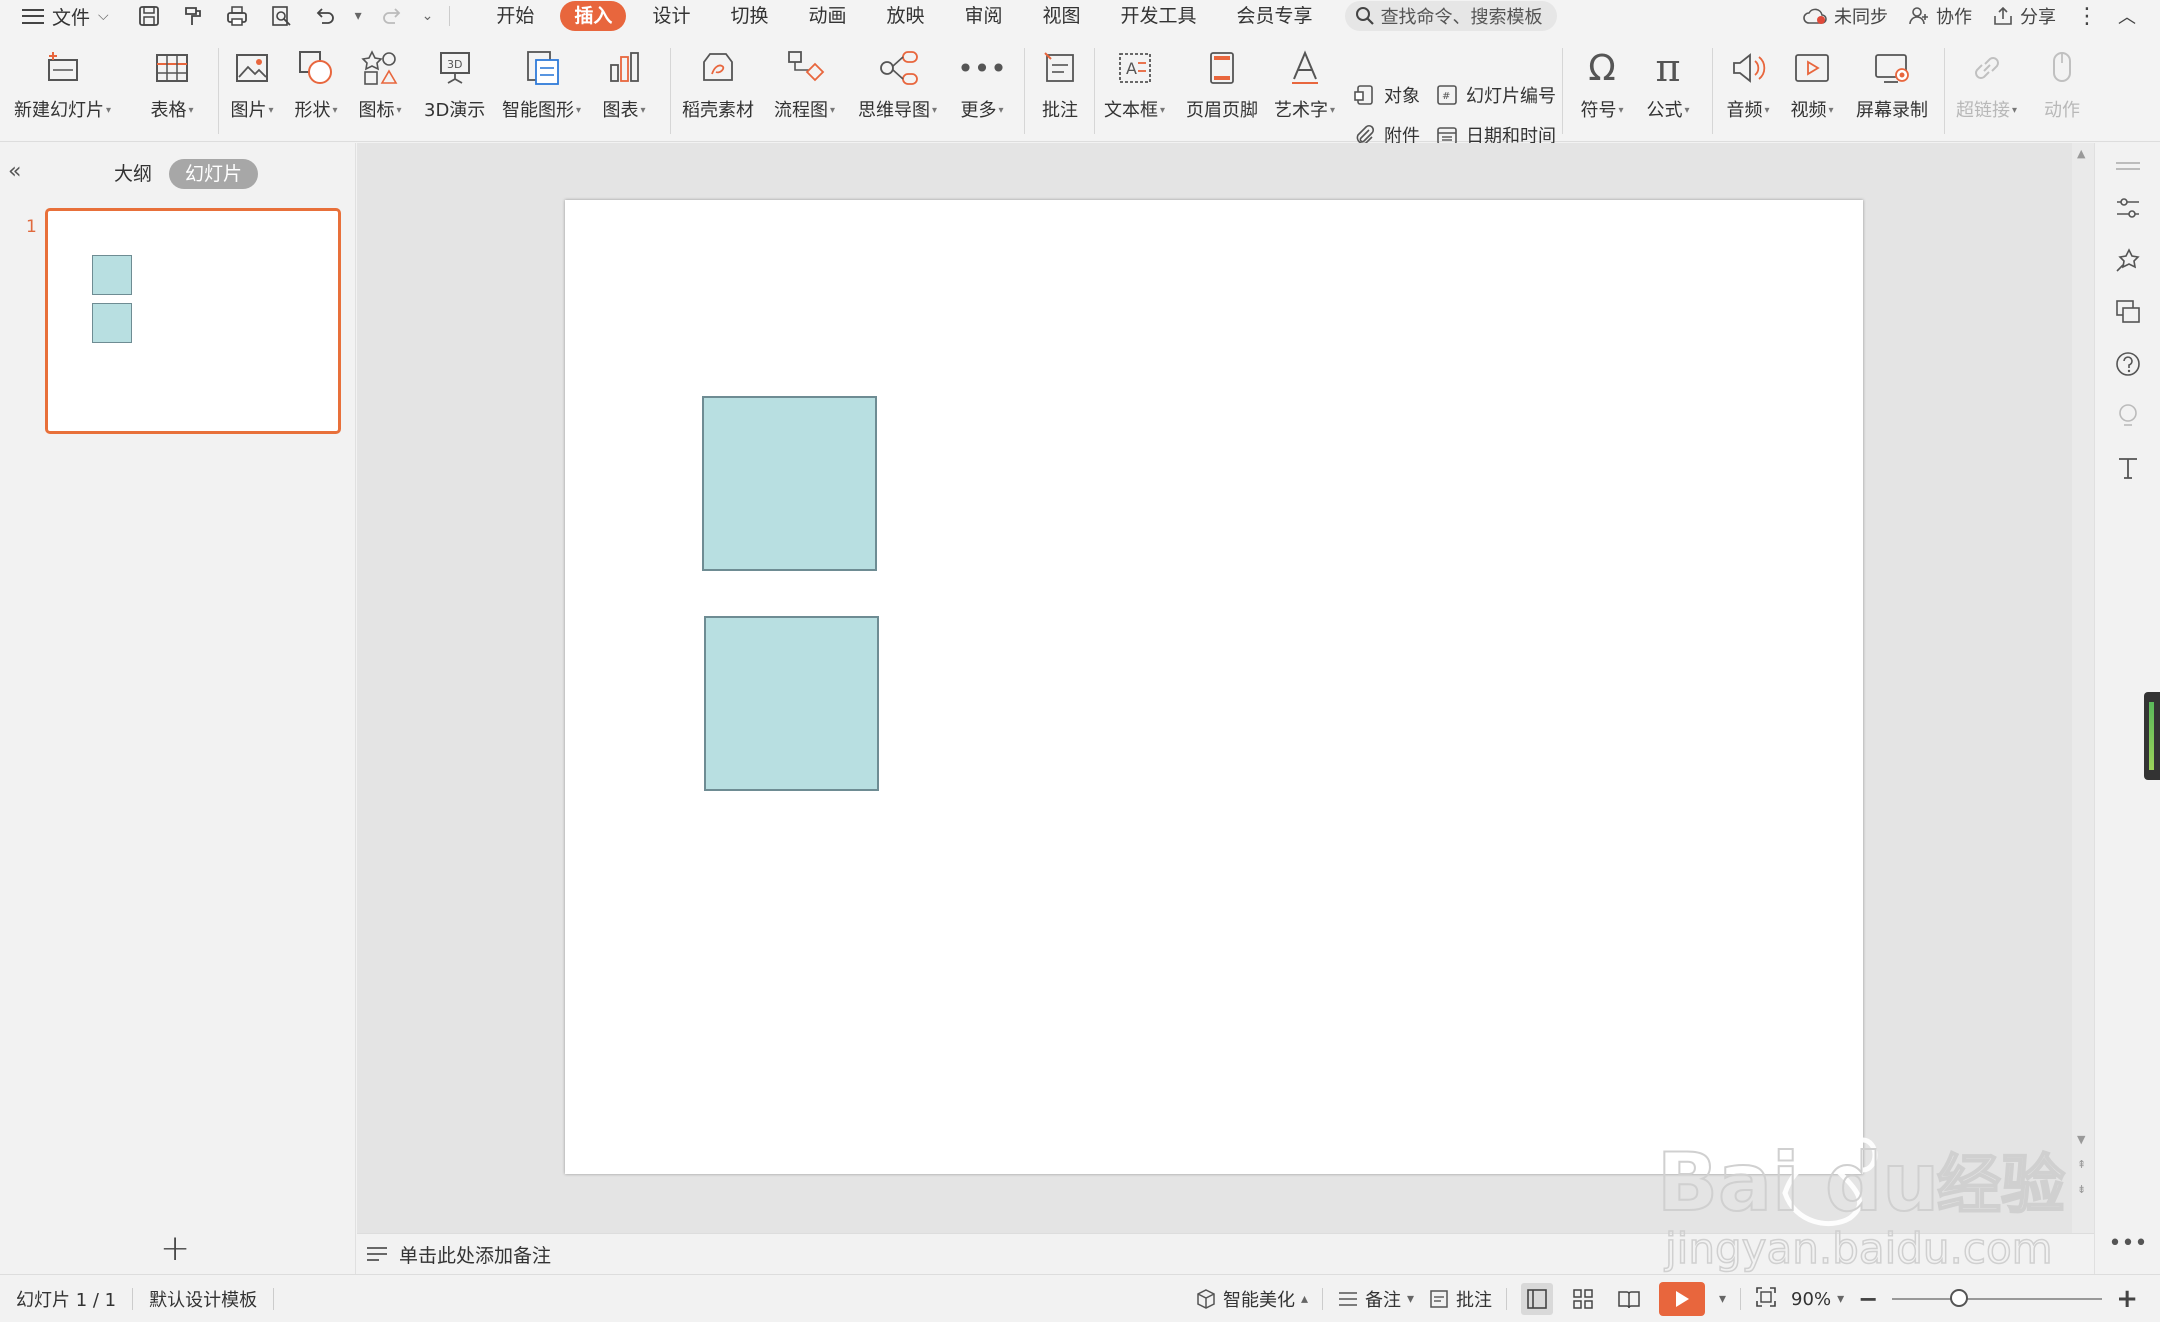 This screenshot has height=1322, width=2160. I want to click on normal-view-button, so click(1537, 1299).